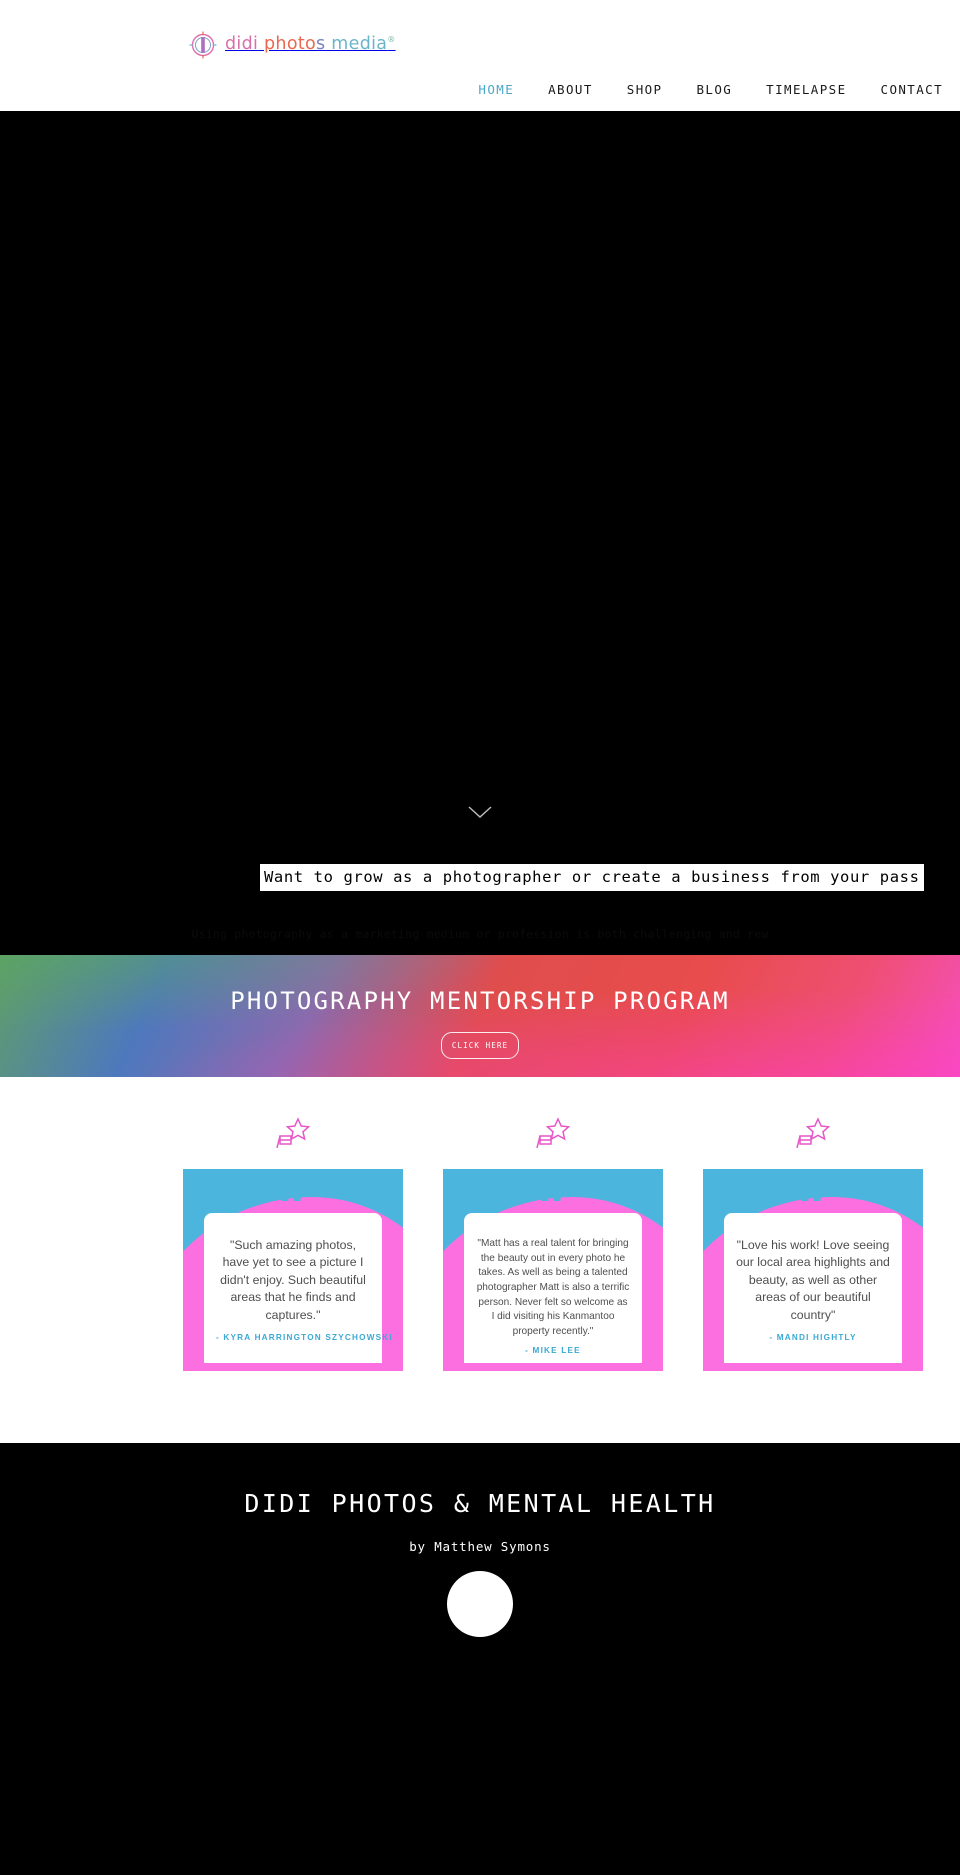 This screenshot has width=960, height=1875. Describe the element at coordinates (480, 1503) in the screenshot. I see `mental-health-title: DIDI PHOTOS & MENTAL HEALTH` at that location.